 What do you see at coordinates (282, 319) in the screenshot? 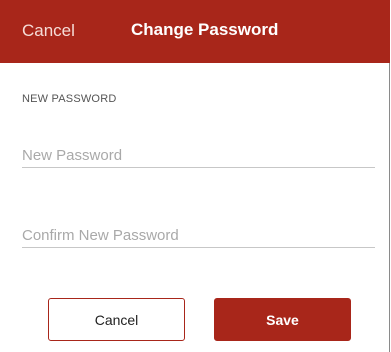
I see `save-button: Save` at bounding box center [282, 319].